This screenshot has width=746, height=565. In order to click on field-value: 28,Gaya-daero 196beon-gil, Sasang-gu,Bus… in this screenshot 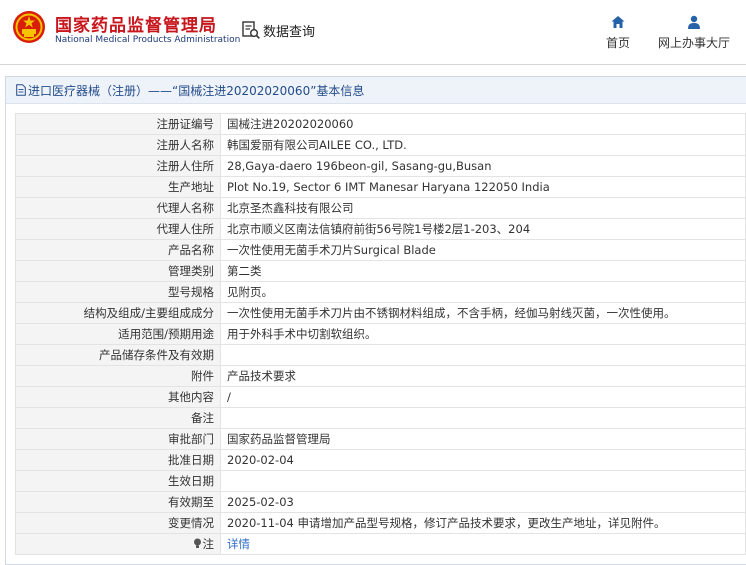, I will do `click(483, 166)`.